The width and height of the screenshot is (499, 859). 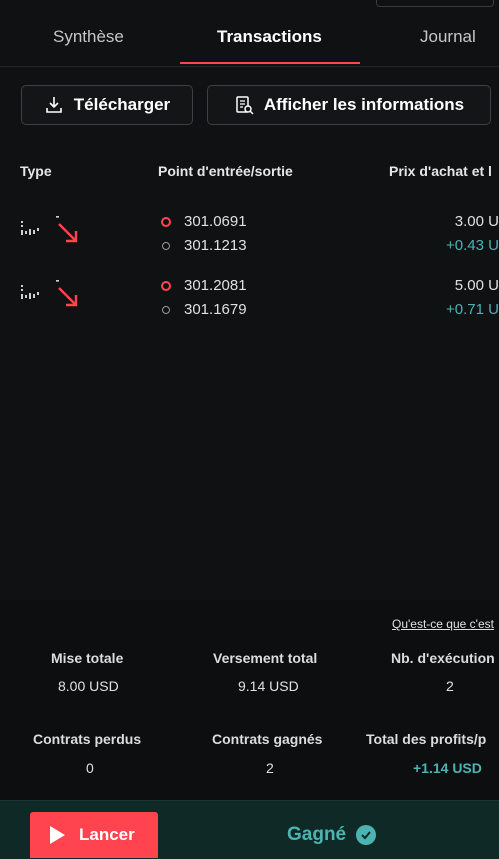 What do you see at coordinates (268, 686) in the screenshot?
I see `total-payout-value: 9.14 USD` at bounding box center [268, 686].